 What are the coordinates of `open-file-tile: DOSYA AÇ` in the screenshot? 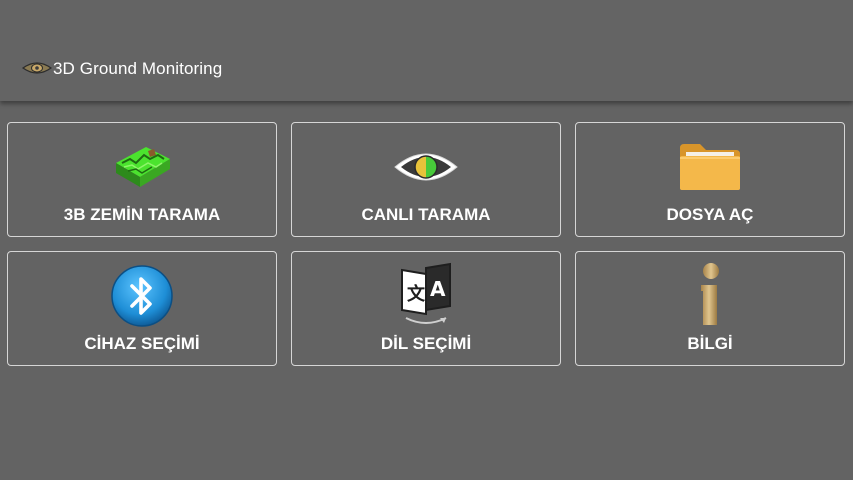 It's located at (710, 179).